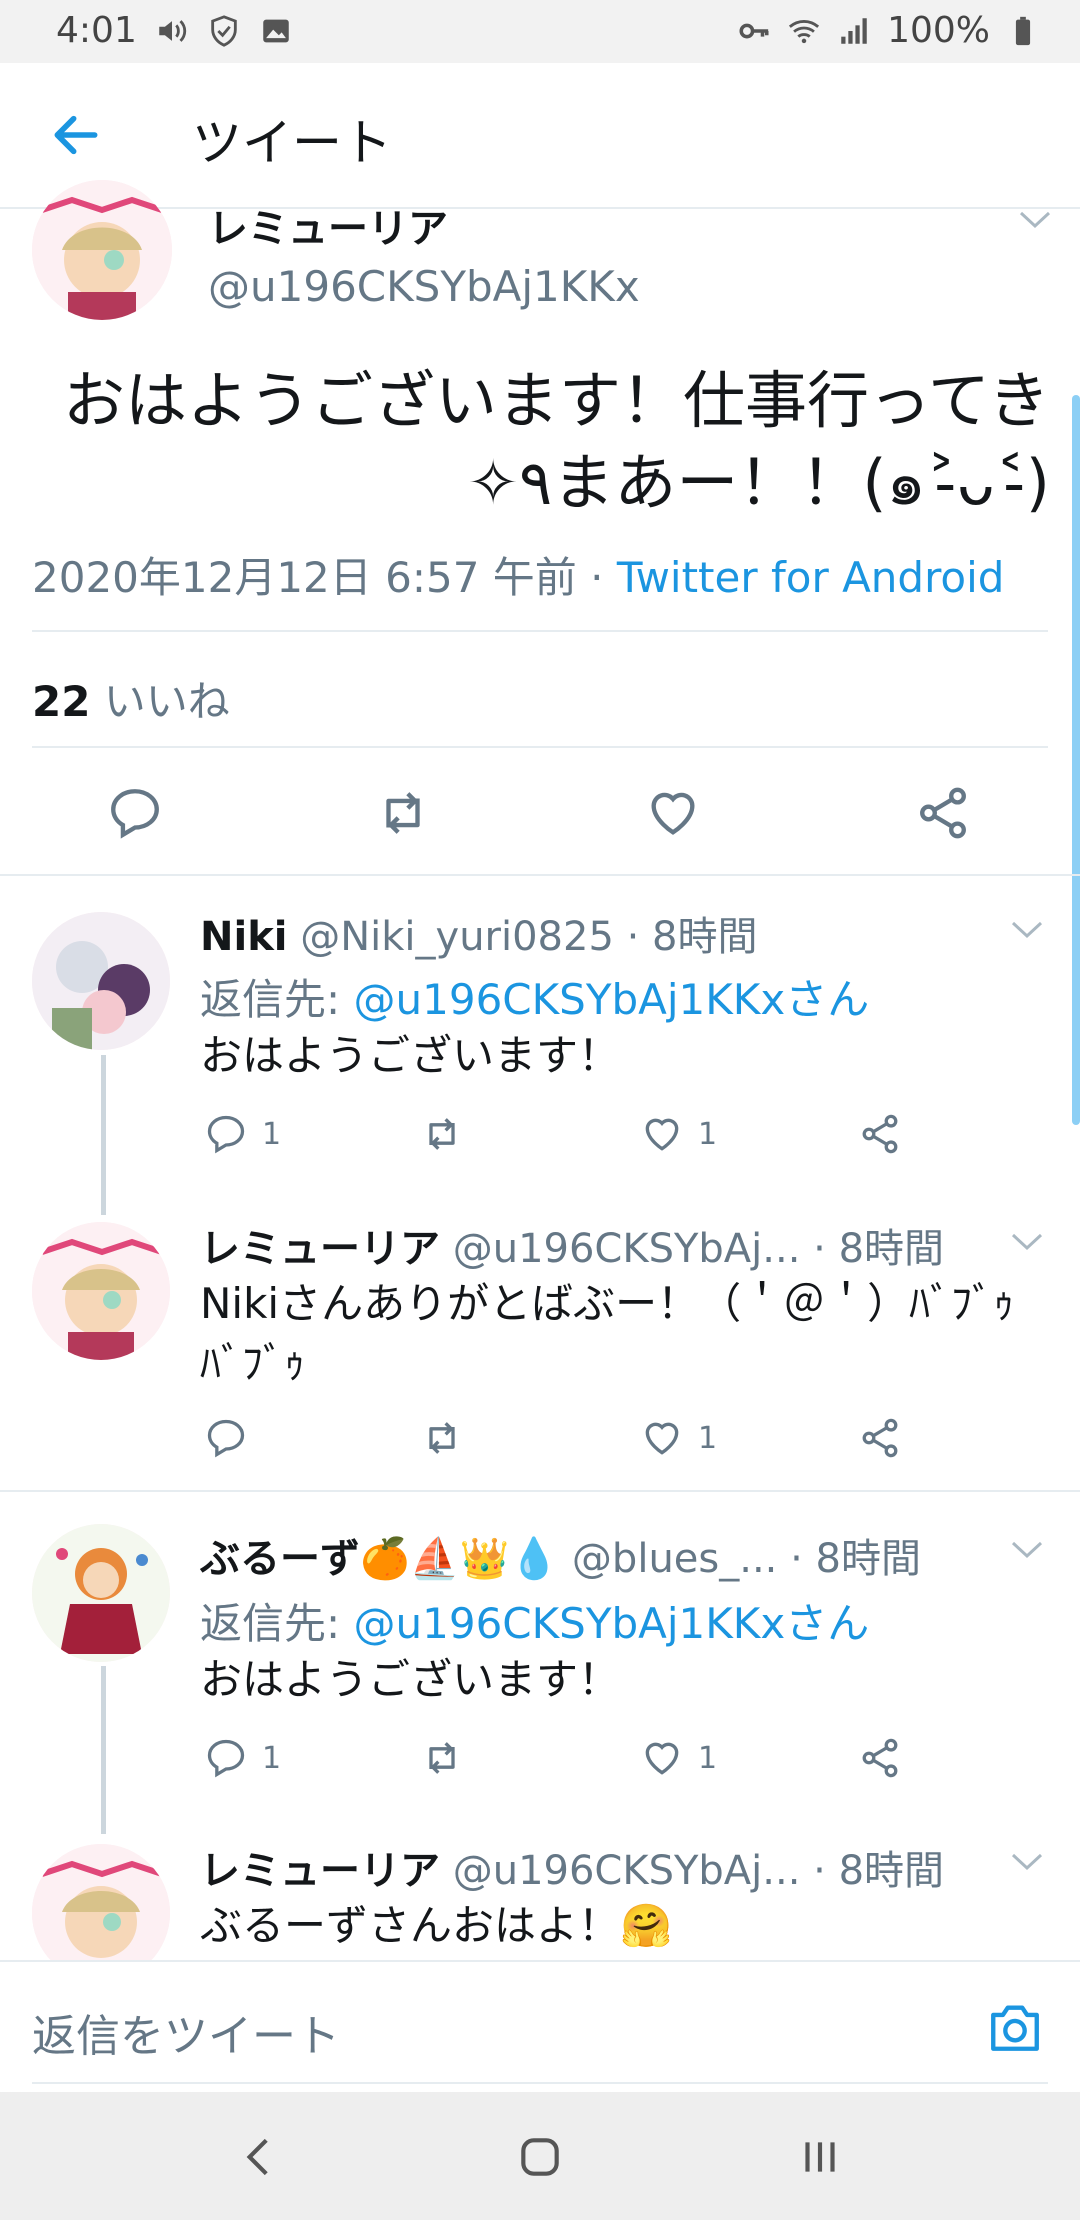  What do you see at coordinates (540, 136) in the screenshot?
I see `app-bar: ツイート` at bounding box center [540, 136].